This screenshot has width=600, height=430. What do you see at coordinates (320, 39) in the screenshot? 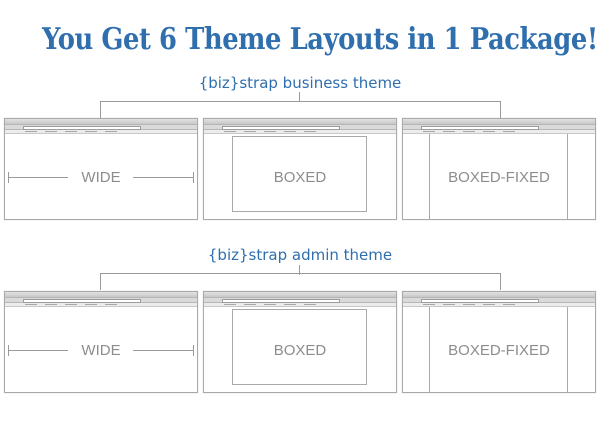
I see `headline: You Get 6 Theme Layouts in 1 Package!` at bounding box center [320, 39].